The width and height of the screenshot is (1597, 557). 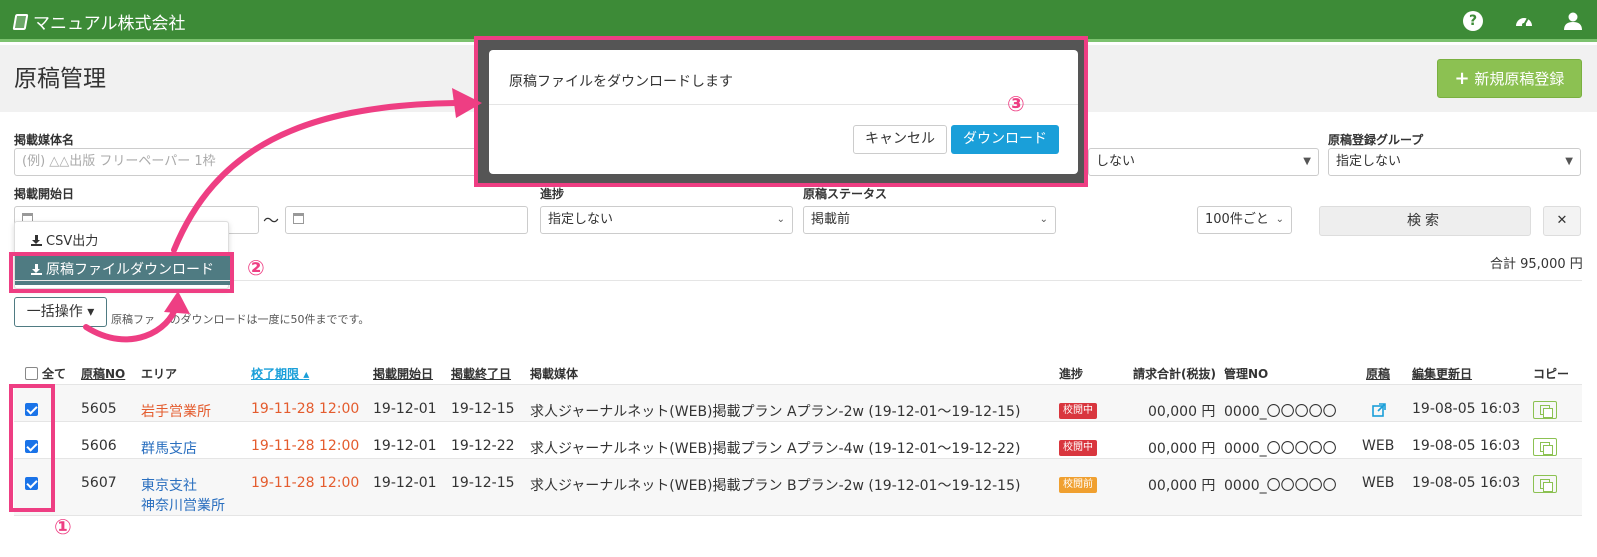 I want to click on arrow-to-download, so click(x=131, y=323).